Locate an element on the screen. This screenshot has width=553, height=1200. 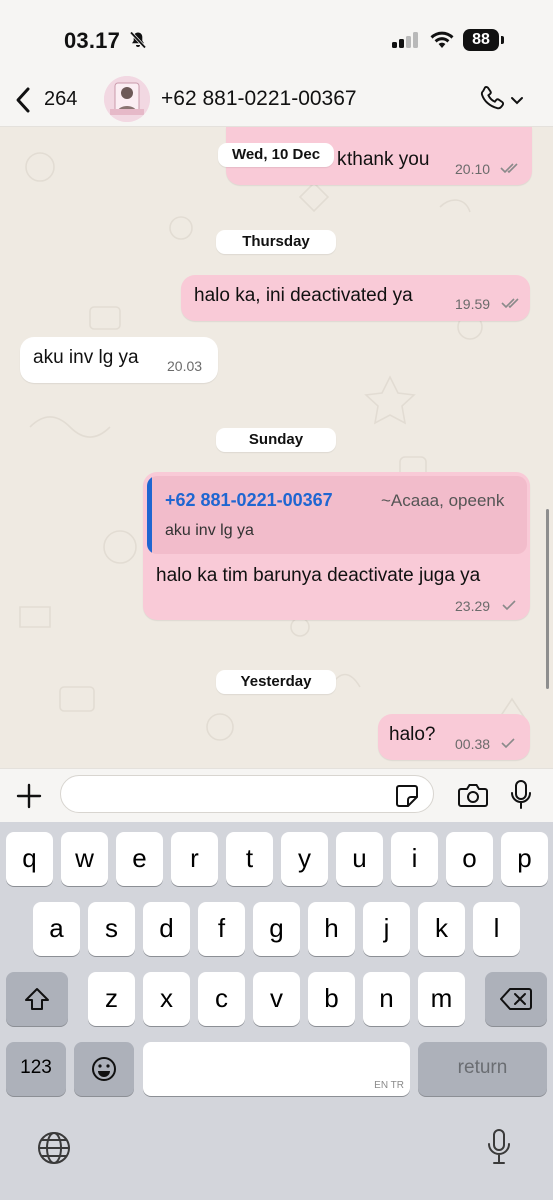
sticker-icon is located at coordinates (407, 796).